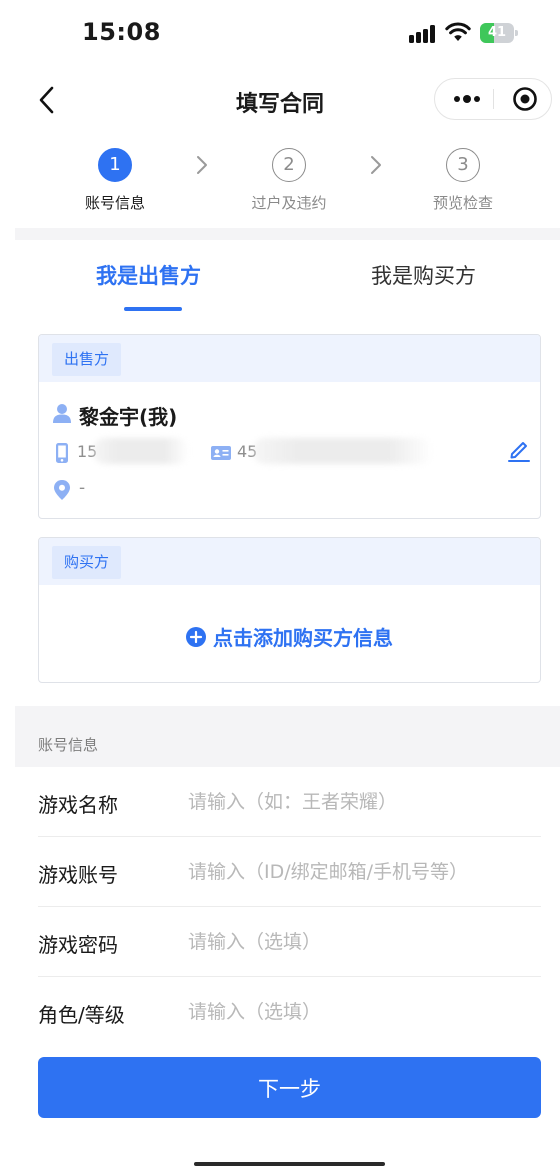 The width and height of the screenshot is (560, 1166). Describe the element at coordinates (289, 610) in the screenshot. I see `buyer-card: 购买方 点击添加购买方信息` at that location.